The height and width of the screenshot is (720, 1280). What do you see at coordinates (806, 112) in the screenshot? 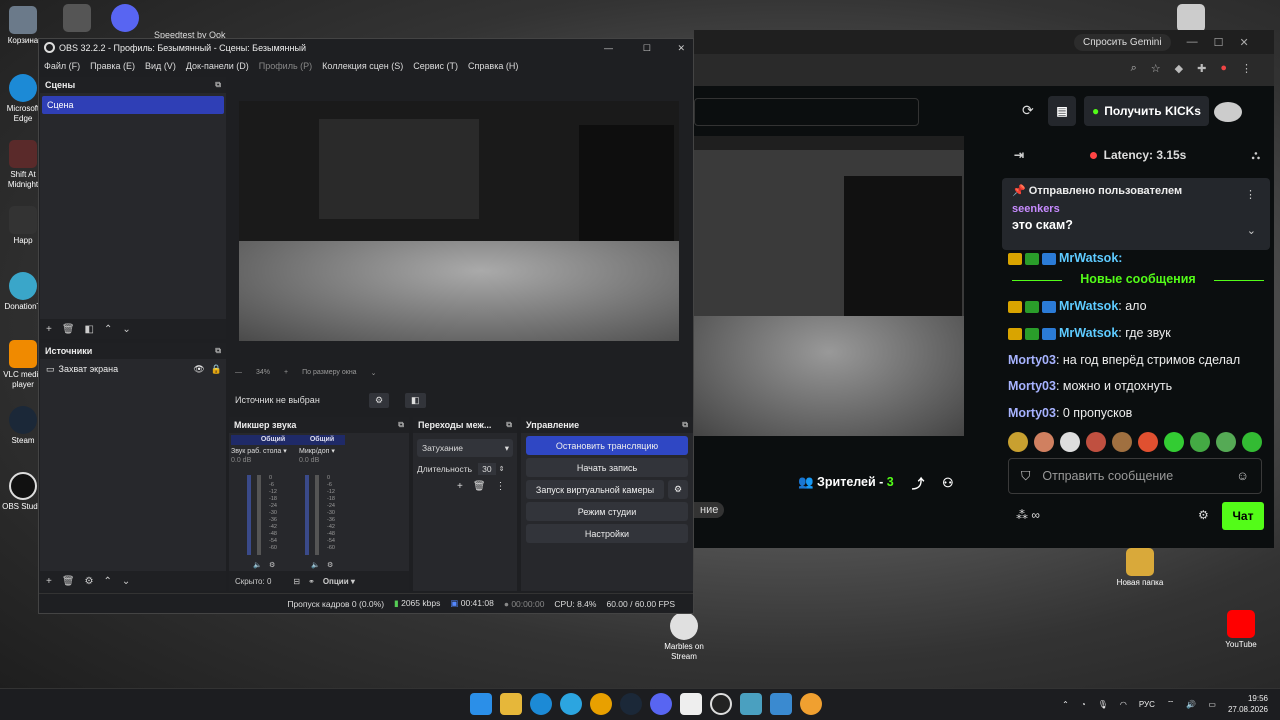
I see `kick-search-input` at bounding box center [806, 112].